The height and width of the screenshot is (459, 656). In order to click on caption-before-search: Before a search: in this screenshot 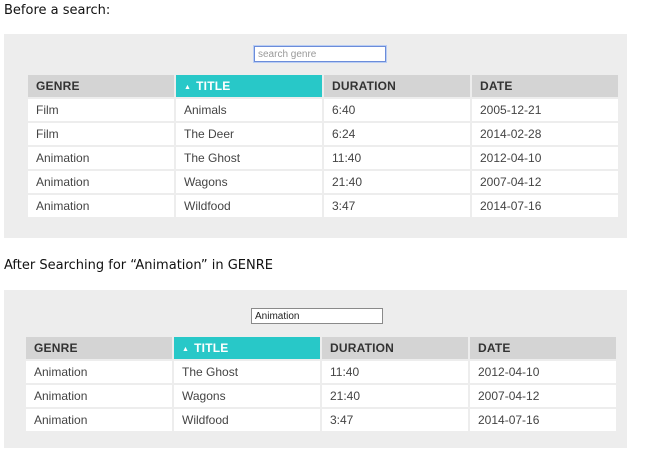, I will do `click(57, 10)`.